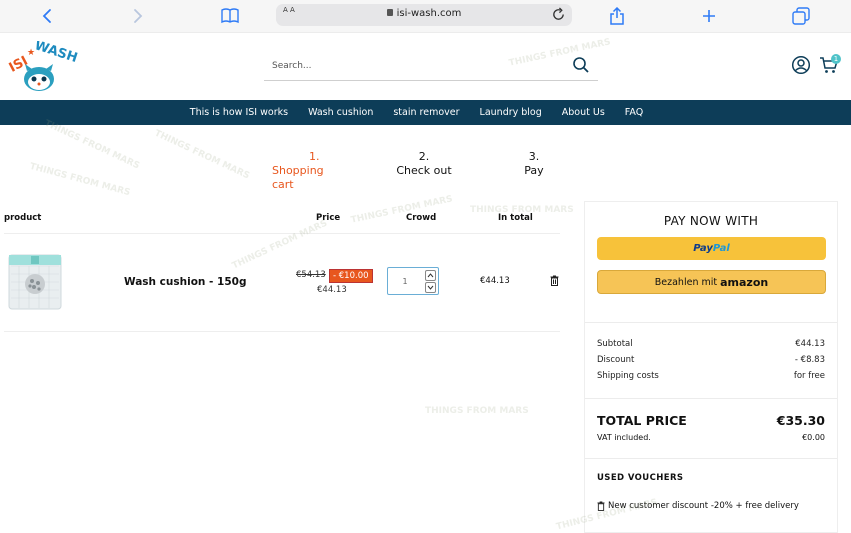 The height and width of the screenshot is (533, 851). What do you see at coordinates (311, 275) in the screenshot?
I see `original-price: €54.13` at bounding box center [311, 275].